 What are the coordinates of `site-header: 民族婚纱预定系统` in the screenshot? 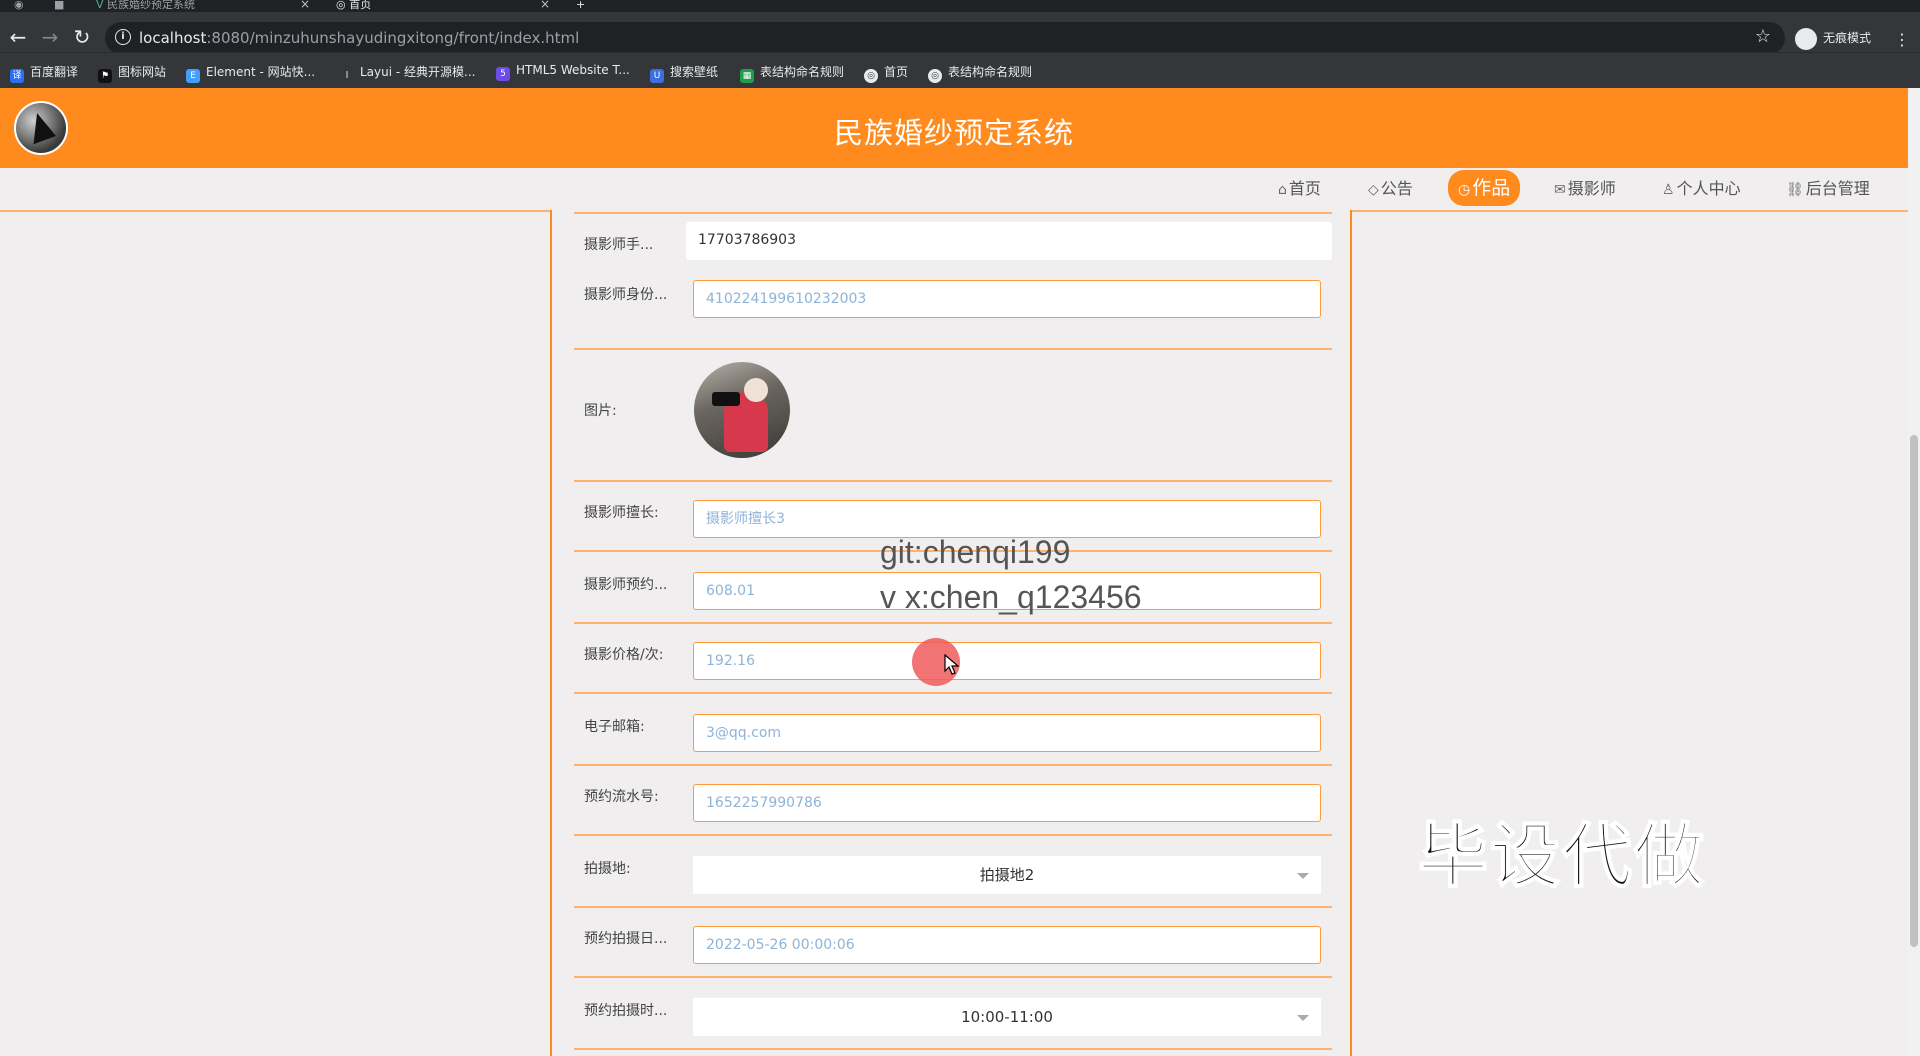 It's located at (954, 128).